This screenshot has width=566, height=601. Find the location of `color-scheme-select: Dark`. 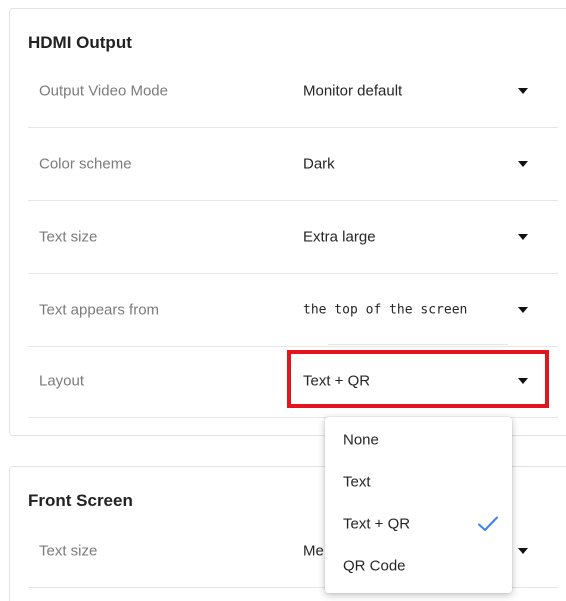

color-scheme-select: Dark is located at coordinates (319, 164).